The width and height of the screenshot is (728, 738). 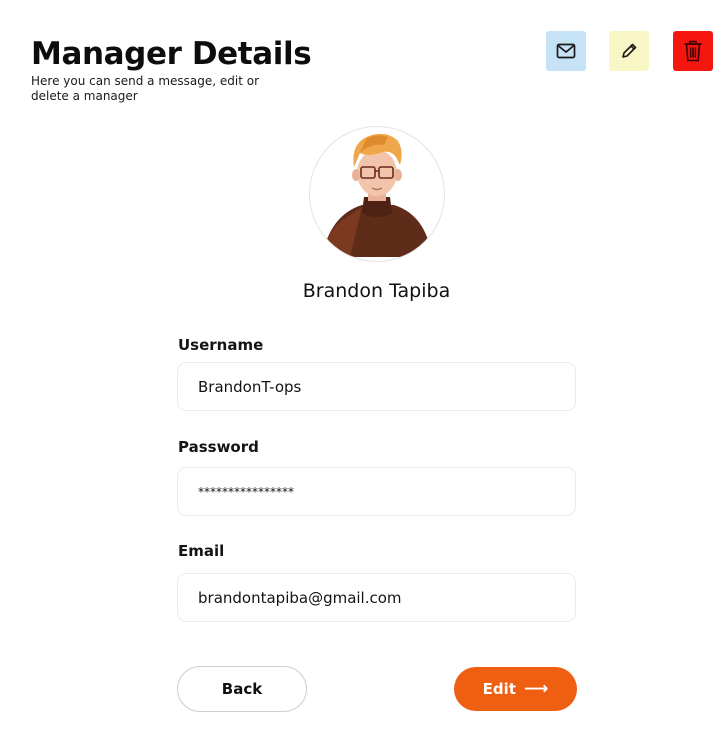 I want to click on delete-manager-button, so click(x=693, y=51).